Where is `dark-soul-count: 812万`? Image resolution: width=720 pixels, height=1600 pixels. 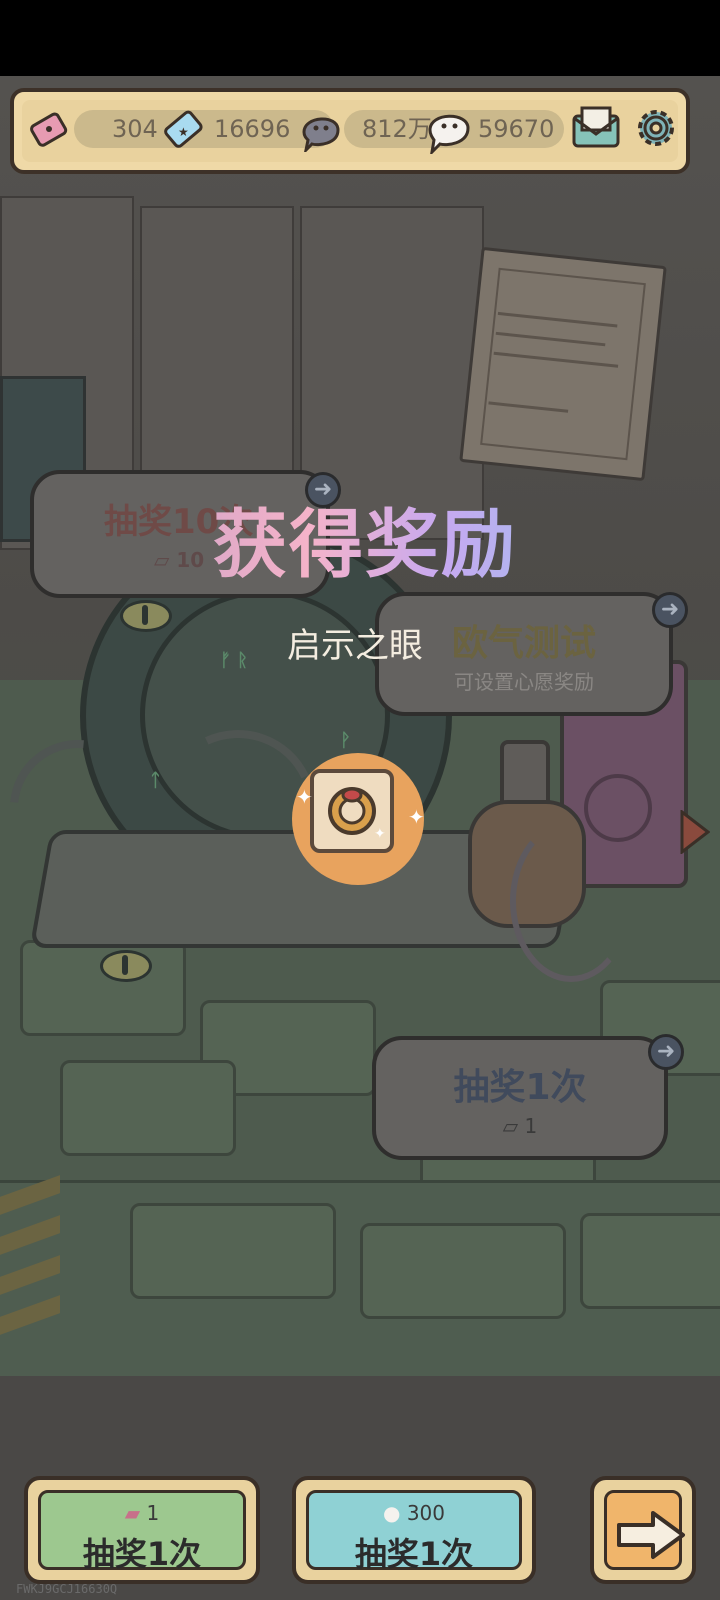 dark-soul-count: 812万 is located at coordinates (397, 129).